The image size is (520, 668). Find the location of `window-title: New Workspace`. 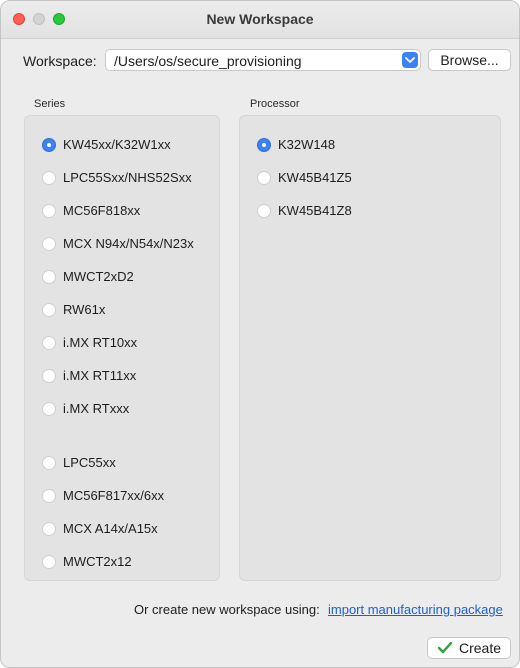

window-title: New Workspace is located at coordinates (260, 19).